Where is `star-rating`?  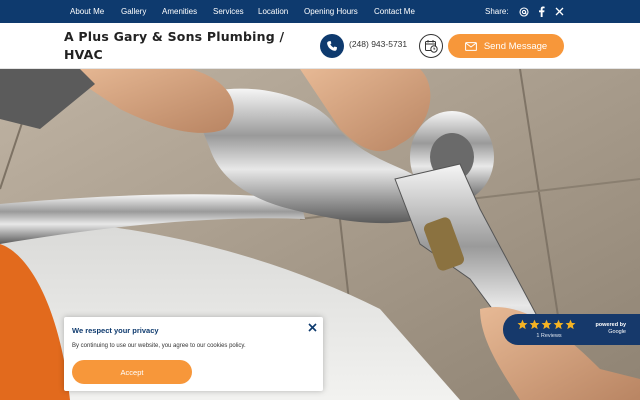 star-rating is located at coordinates (546, 324).